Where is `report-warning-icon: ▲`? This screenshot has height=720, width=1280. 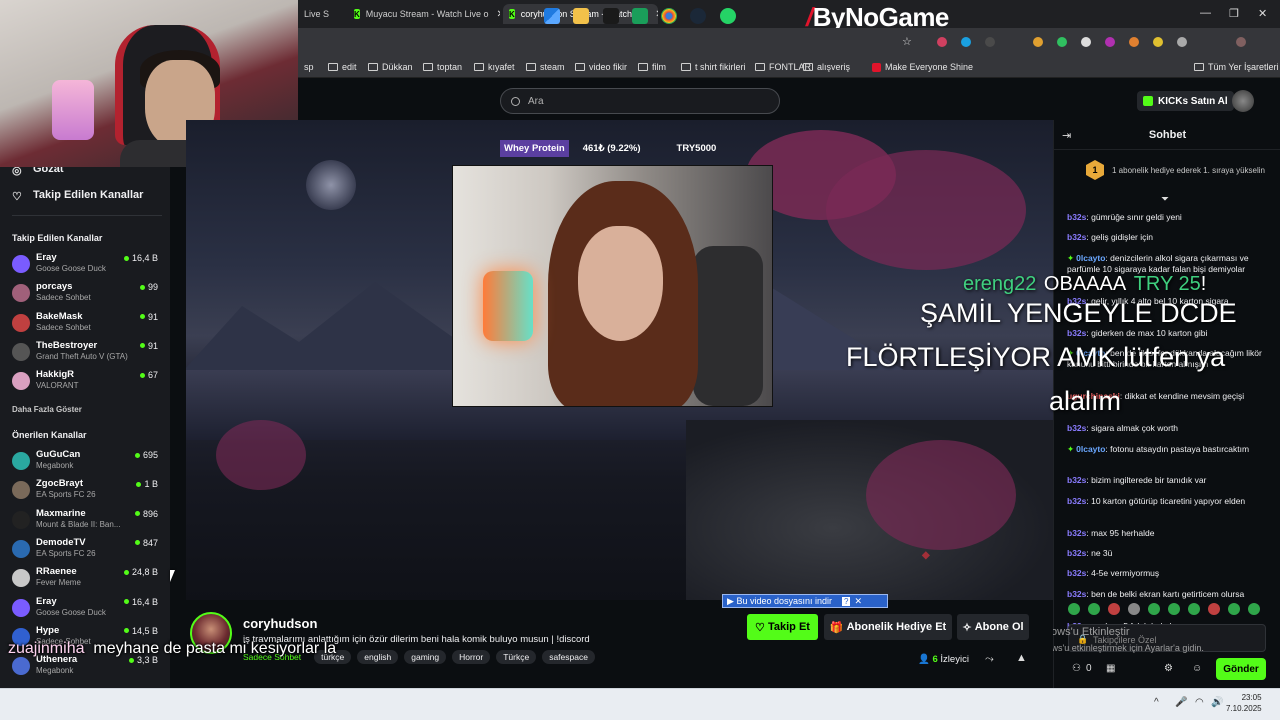 report-warning-icon: ▲ is located at coordinates (1021, 658).